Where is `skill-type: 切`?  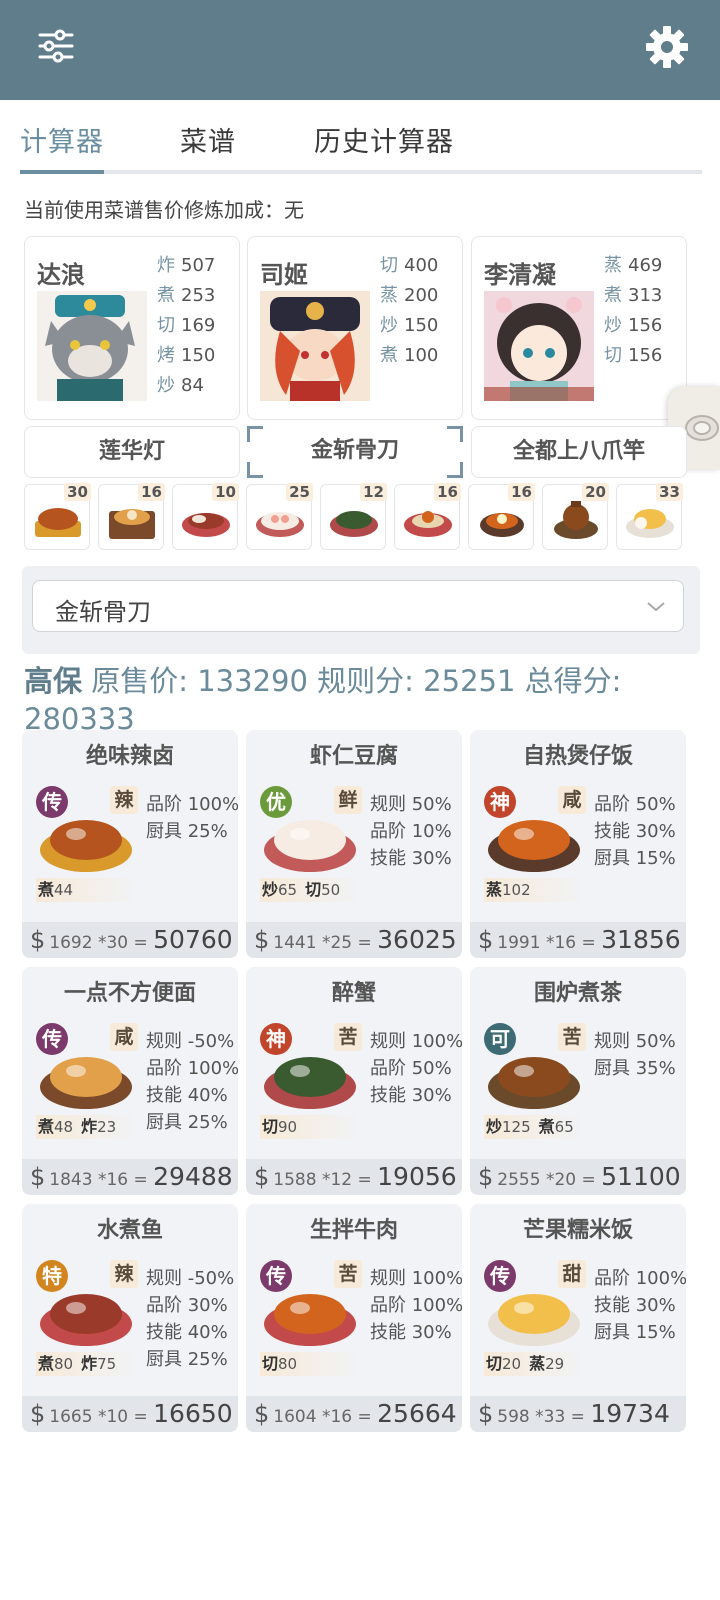
skill-type: 切 is located at coordinates (613, 355).